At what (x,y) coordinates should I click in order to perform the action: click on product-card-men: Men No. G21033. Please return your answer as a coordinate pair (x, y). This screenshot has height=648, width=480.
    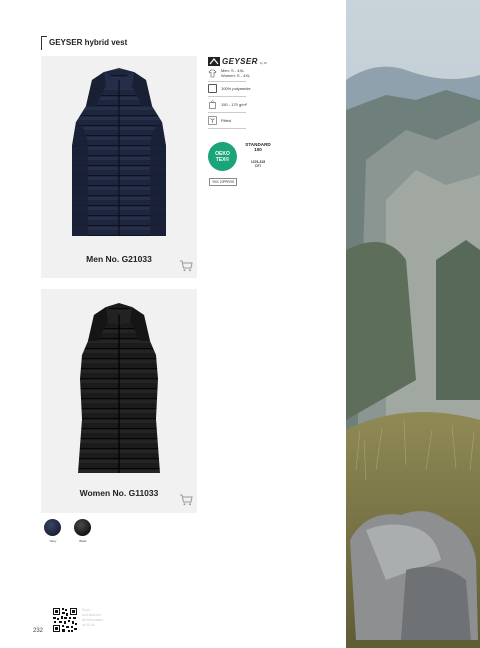
    Looking at the image, I should click on (119, 167).